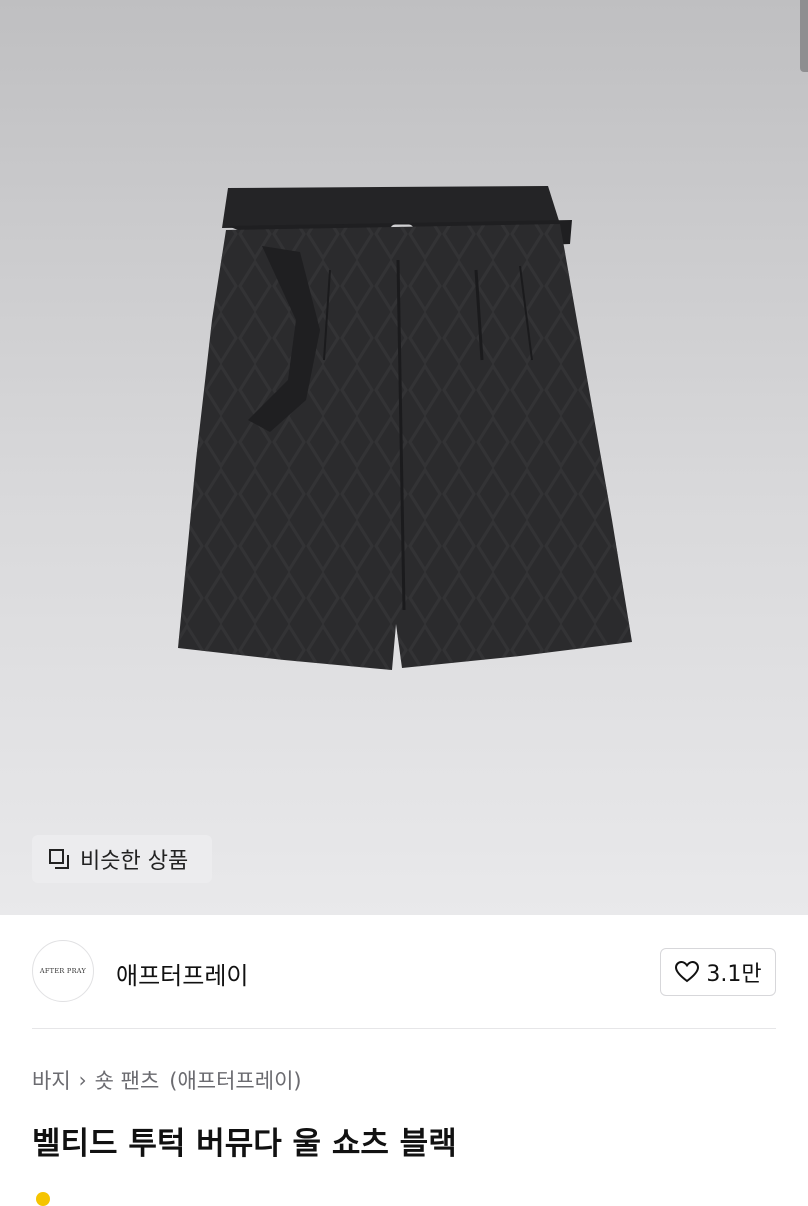 This screenshot has height=1206, width=808. Describe the element at coordinates (404, 1028) in the screenshot. I see `divider` at that location.